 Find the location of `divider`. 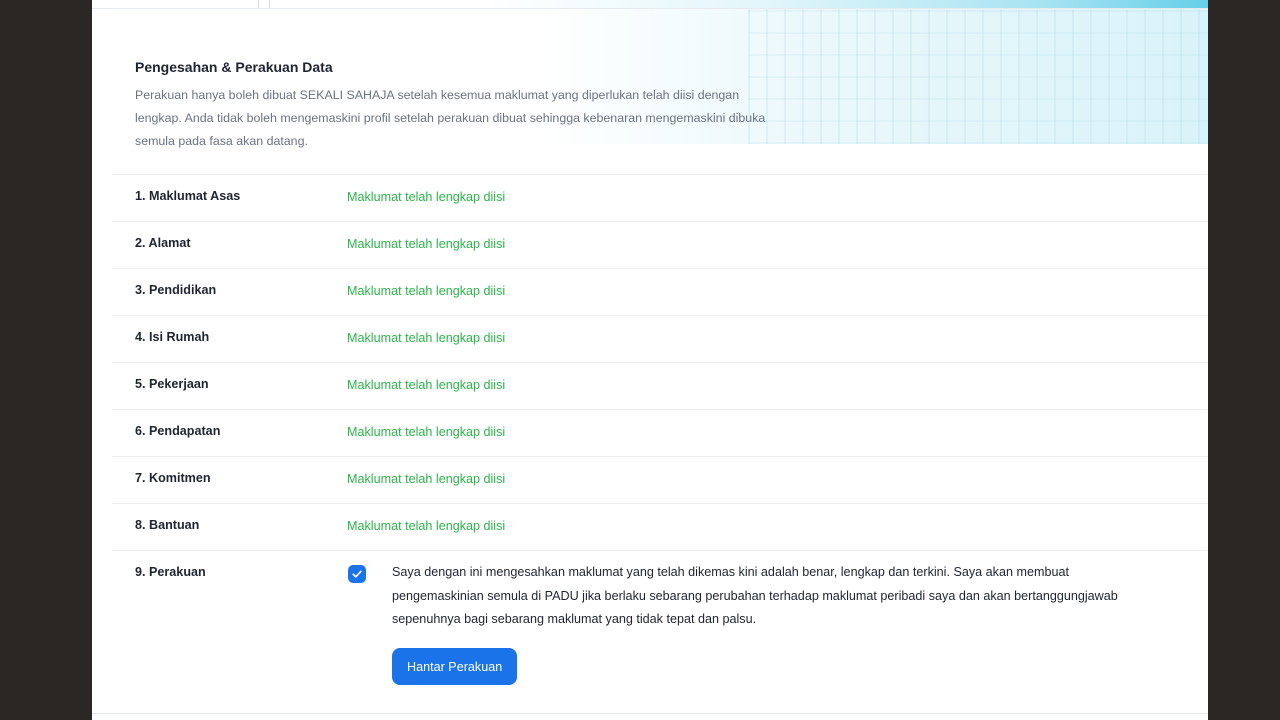

divider is located at coordinates (650, 713).